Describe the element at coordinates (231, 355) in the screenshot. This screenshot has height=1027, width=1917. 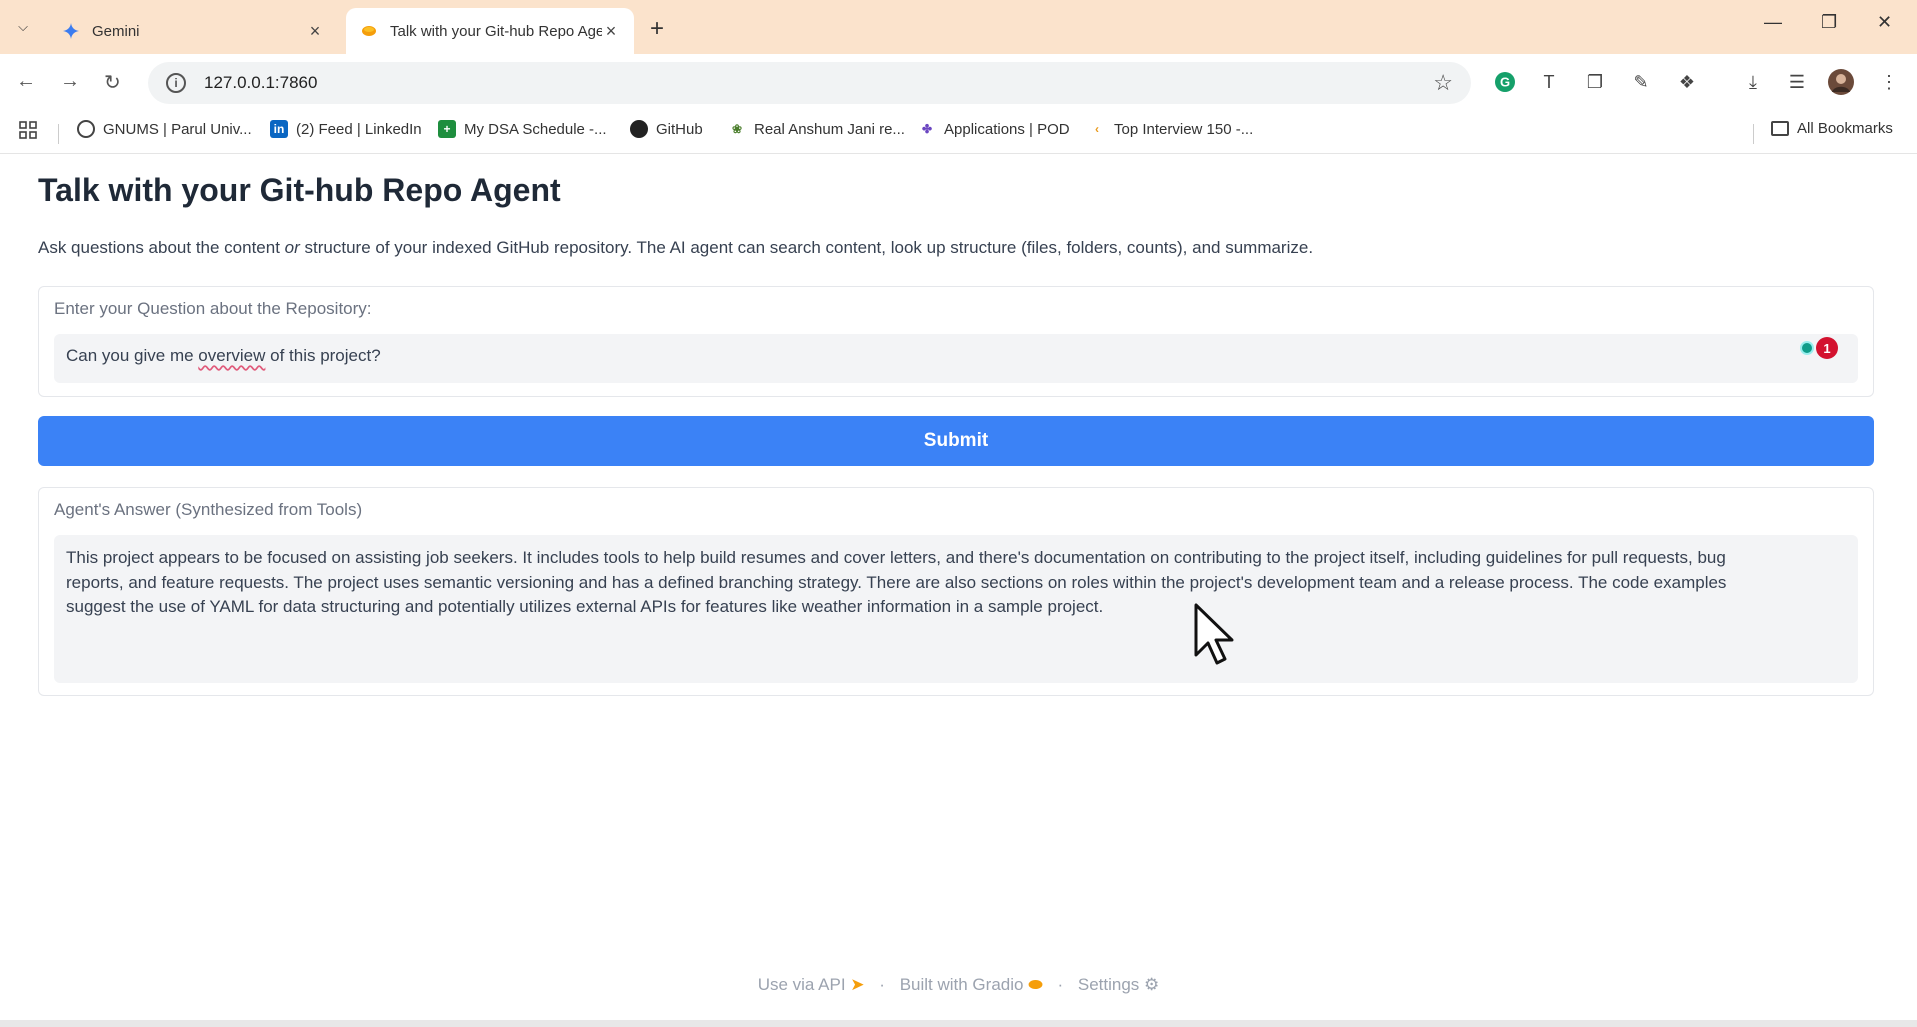
I see `spelling-flag: overview` at that location.